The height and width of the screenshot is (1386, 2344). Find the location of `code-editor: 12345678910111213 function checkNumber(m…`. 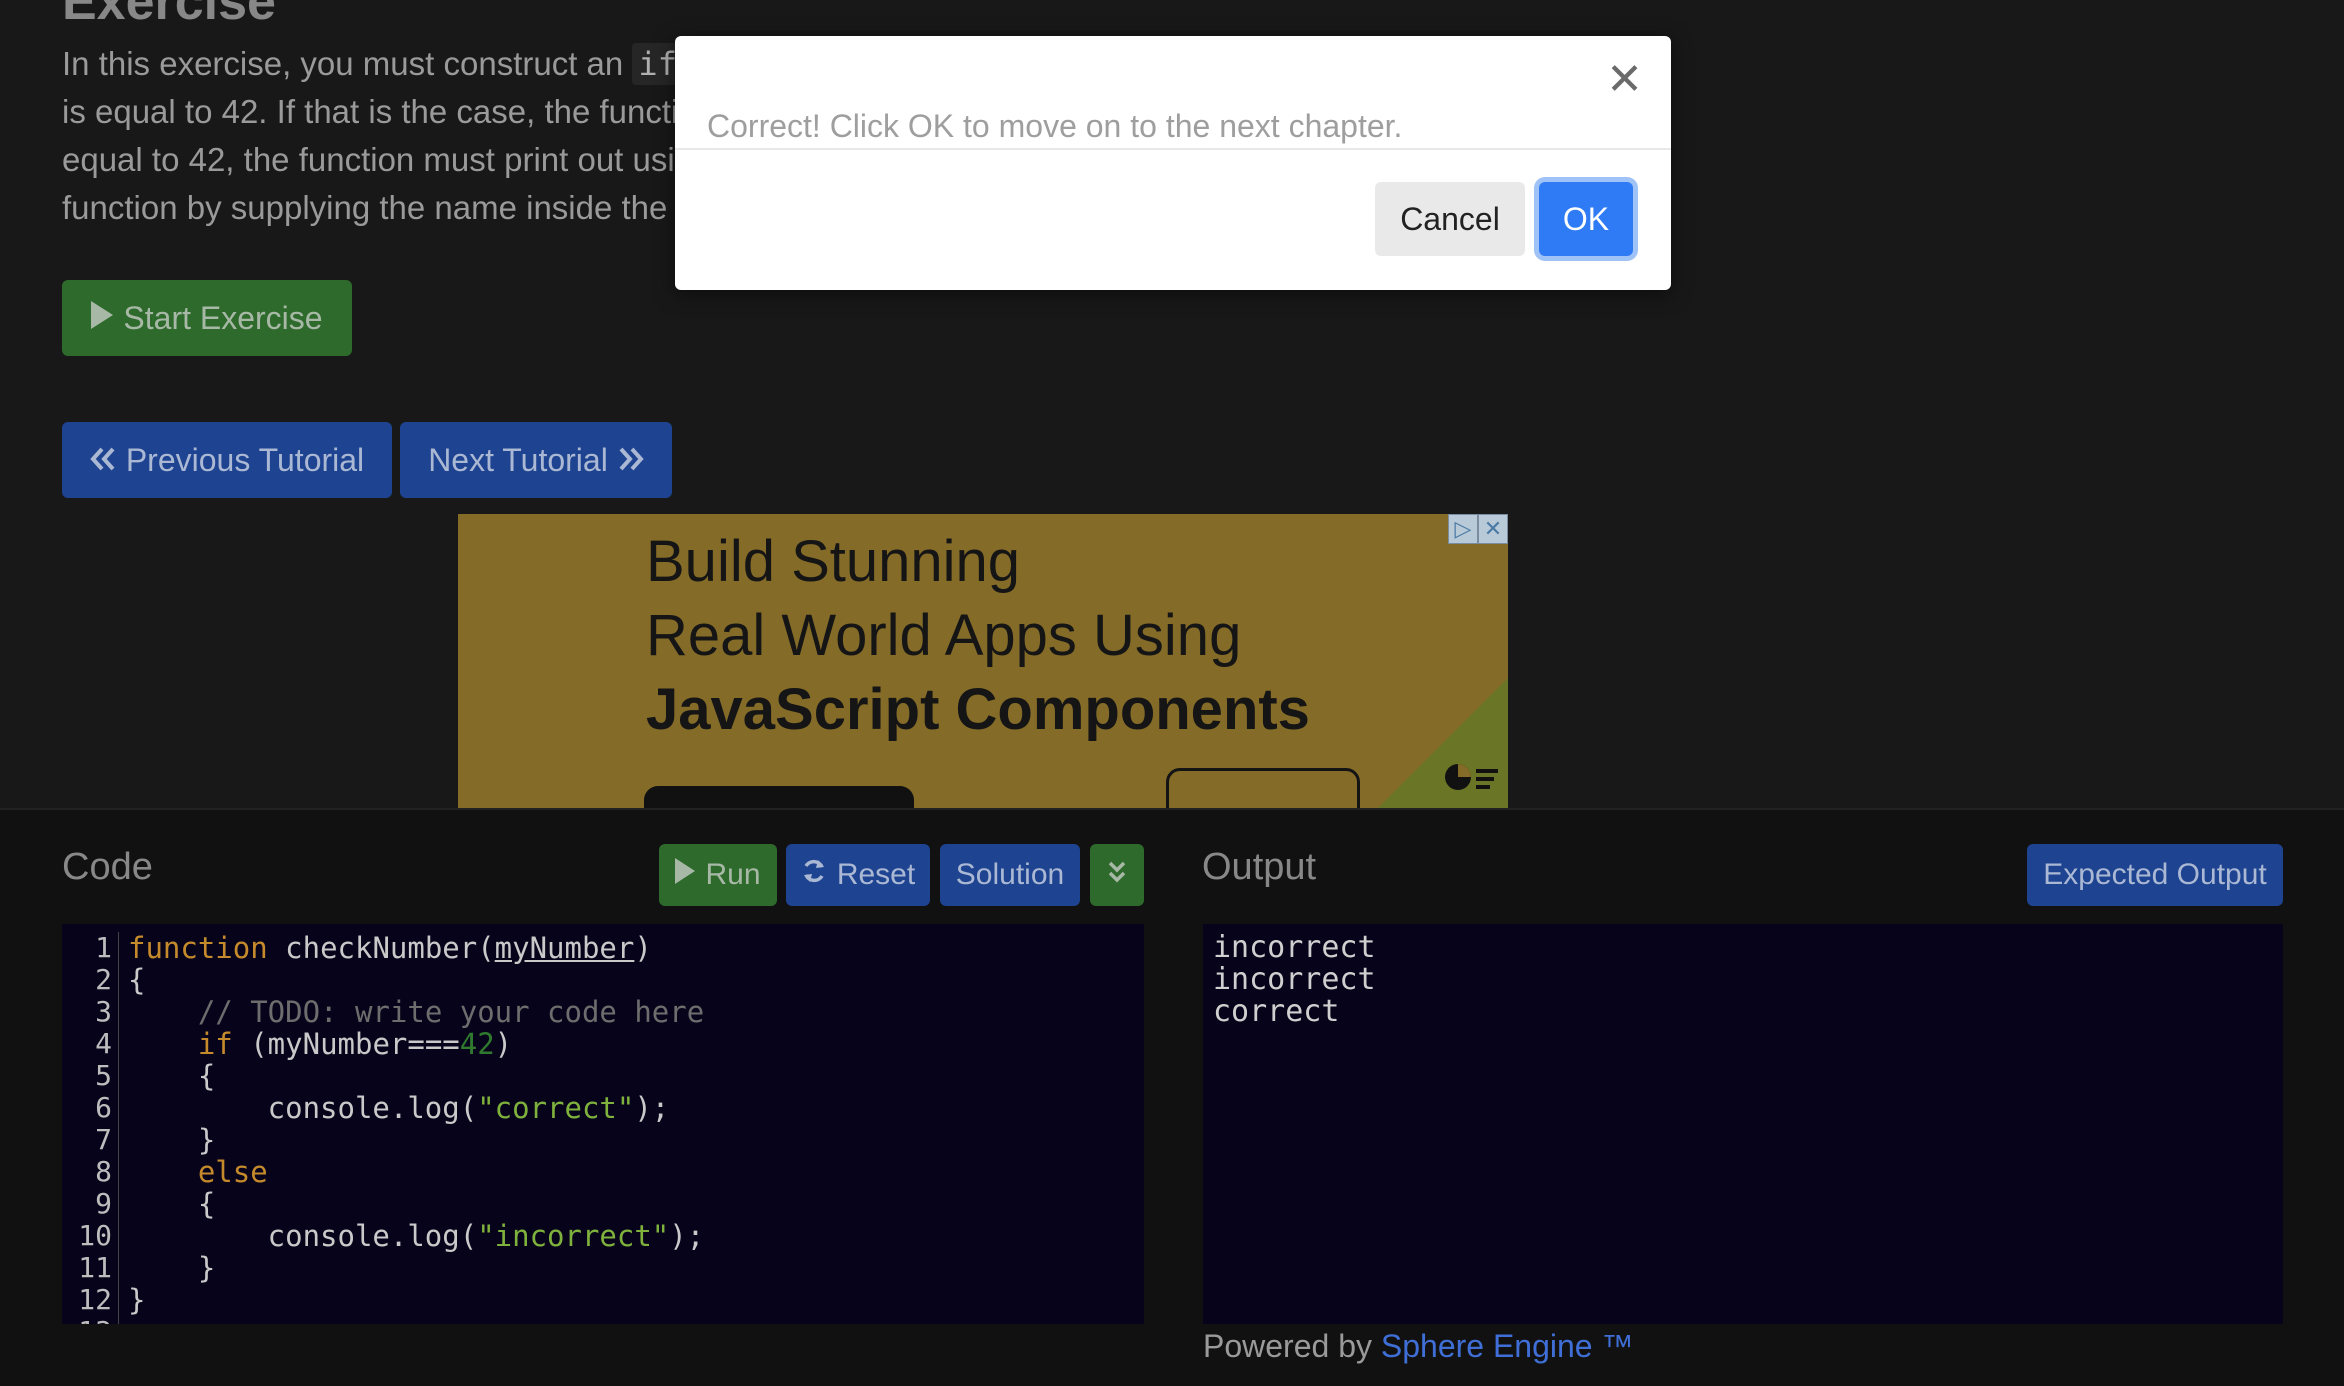

code-editor: 12345678910111213 function checkNumber(m… is located at coordinates (603, 1124).